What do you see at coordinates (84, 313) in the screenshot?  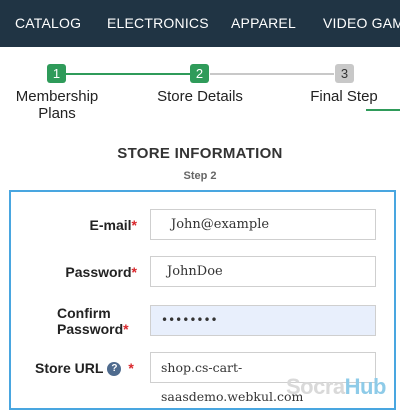 I see `confirm-label-line1: Confirm` at bounding box center [84, 313].